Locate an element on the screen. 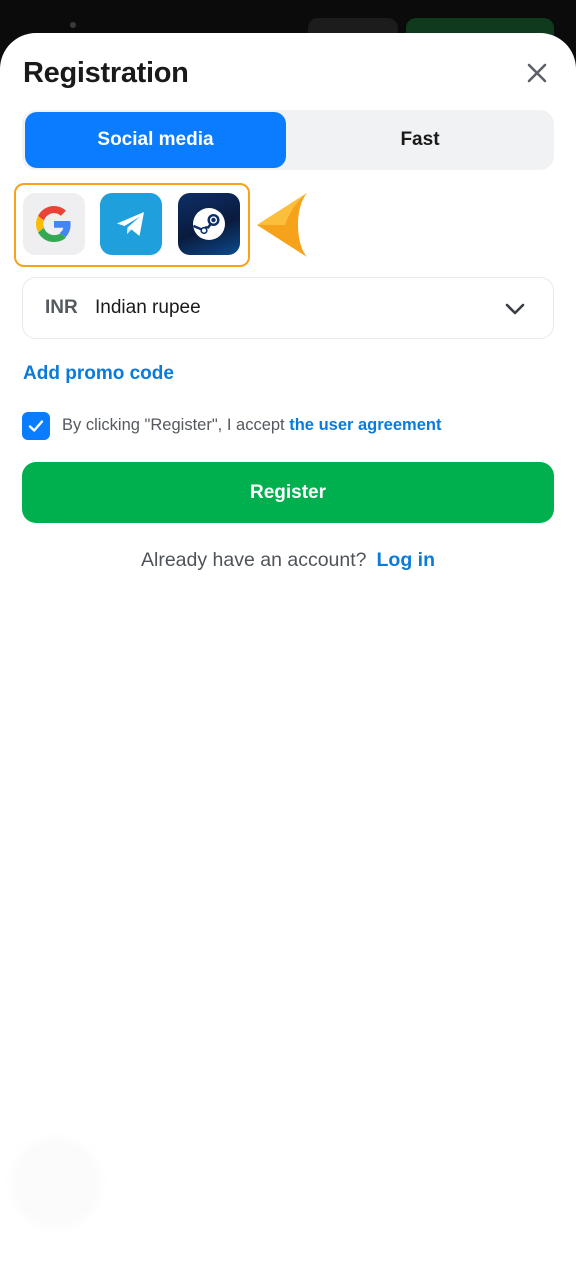 The width and height of the screenshot is (576, 1280). page-title: Registration is located at coordinates (106, 73).